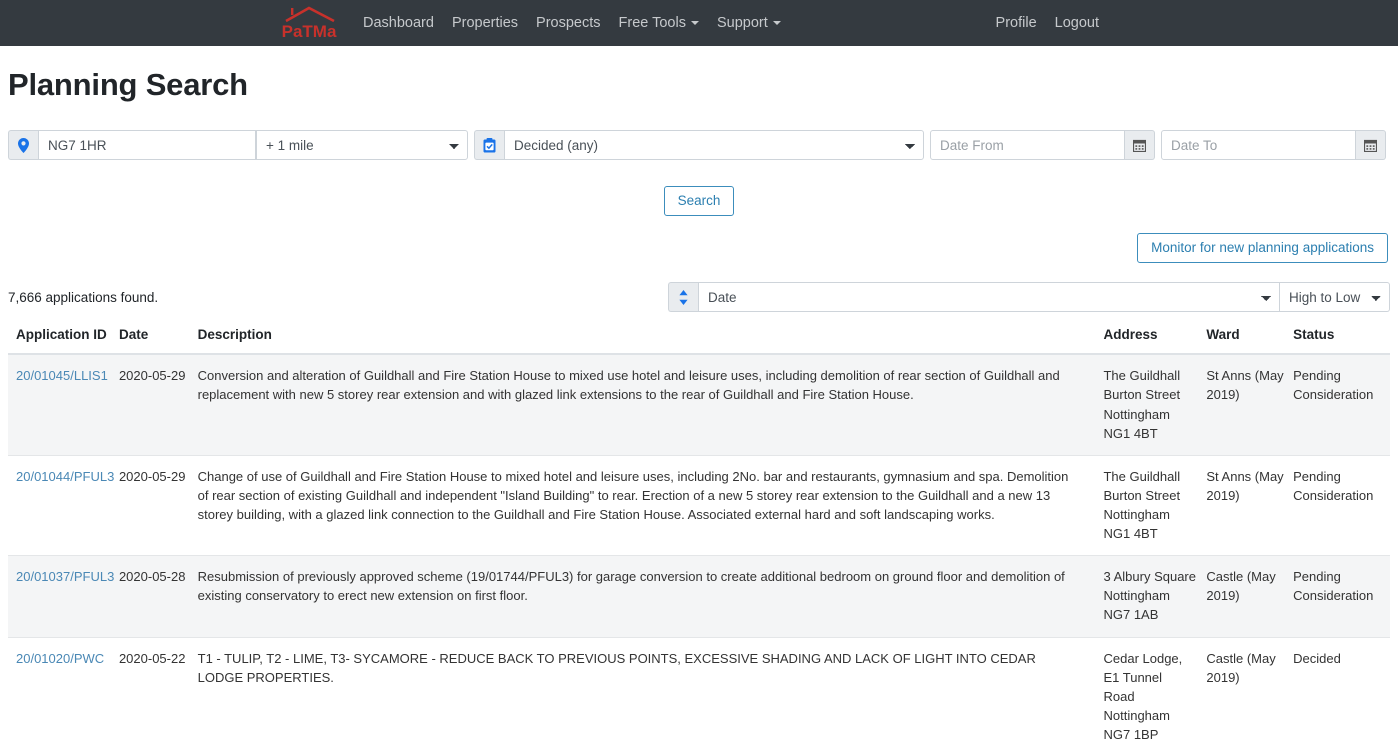 The image size is (1398, 756). I want to click on nav-link-free-tools: Free Tools, so click(659, 23).